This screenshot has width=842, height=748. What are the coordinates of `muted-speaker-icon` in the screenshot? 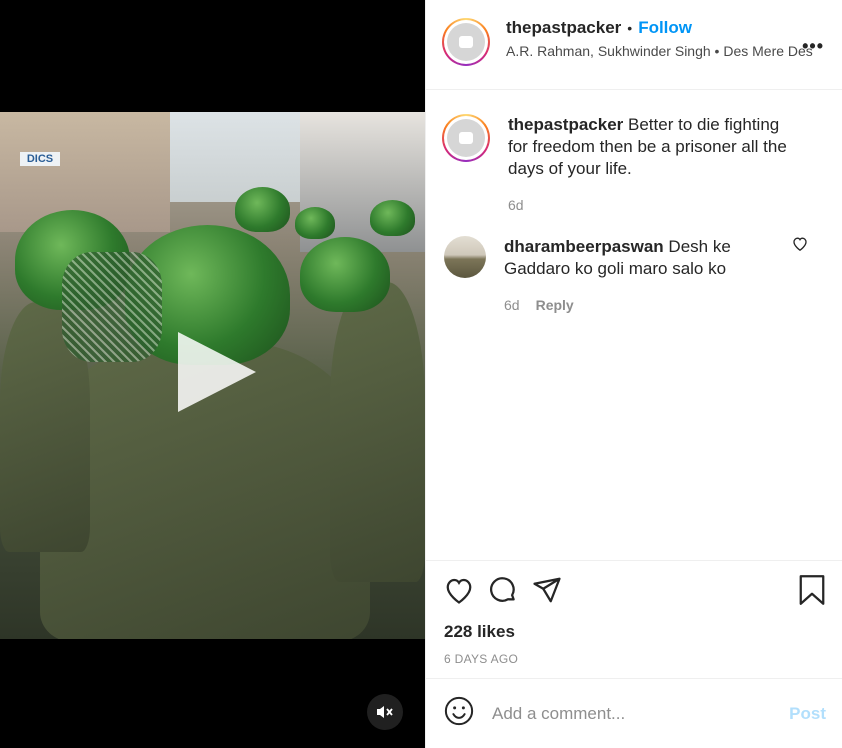 It's located at (385, 712).